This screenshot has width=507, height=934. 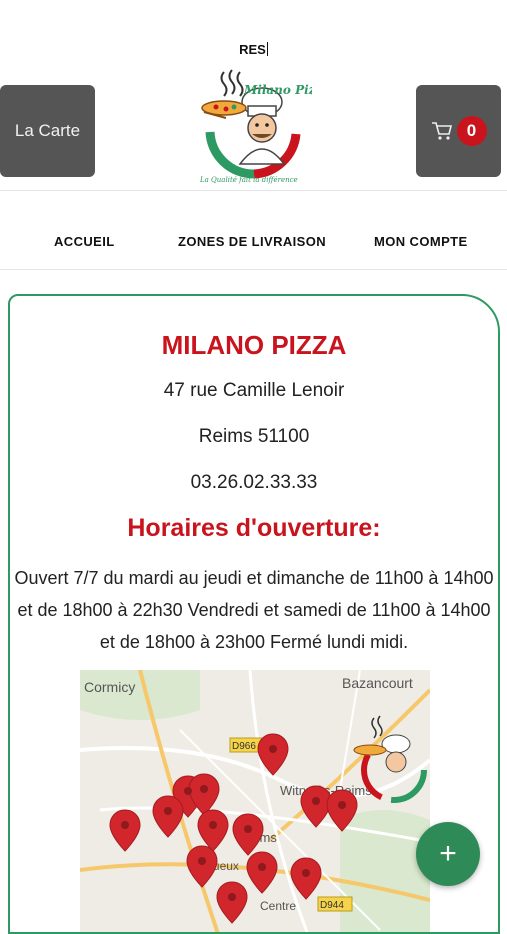 I want to click on cart-button: 0, so click(x=458, y=131).